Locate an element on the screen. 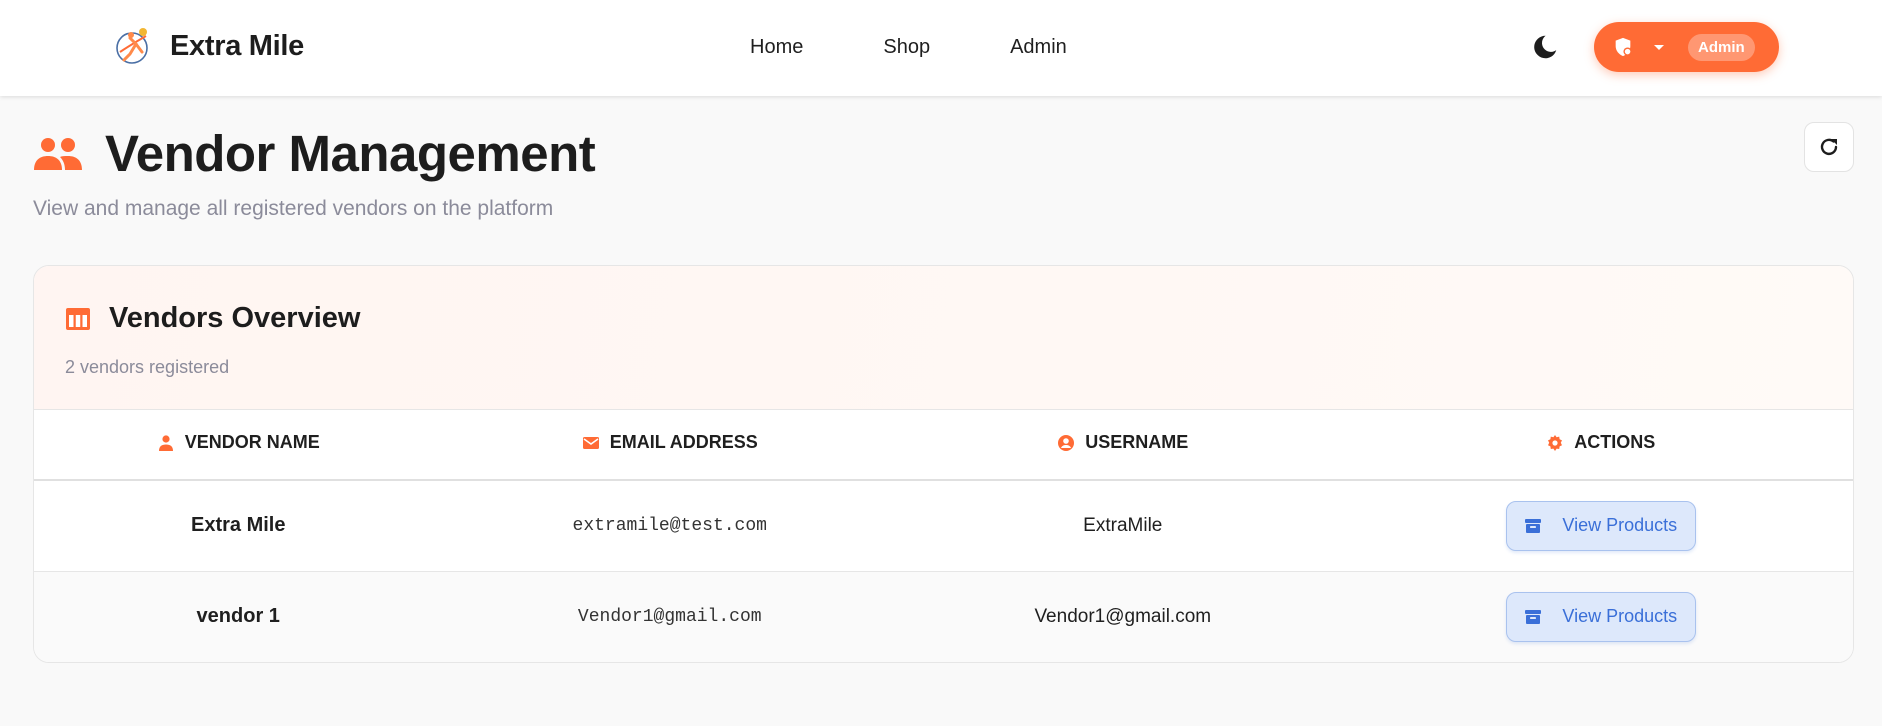  mail-icon is located at coordinates (590, 442).